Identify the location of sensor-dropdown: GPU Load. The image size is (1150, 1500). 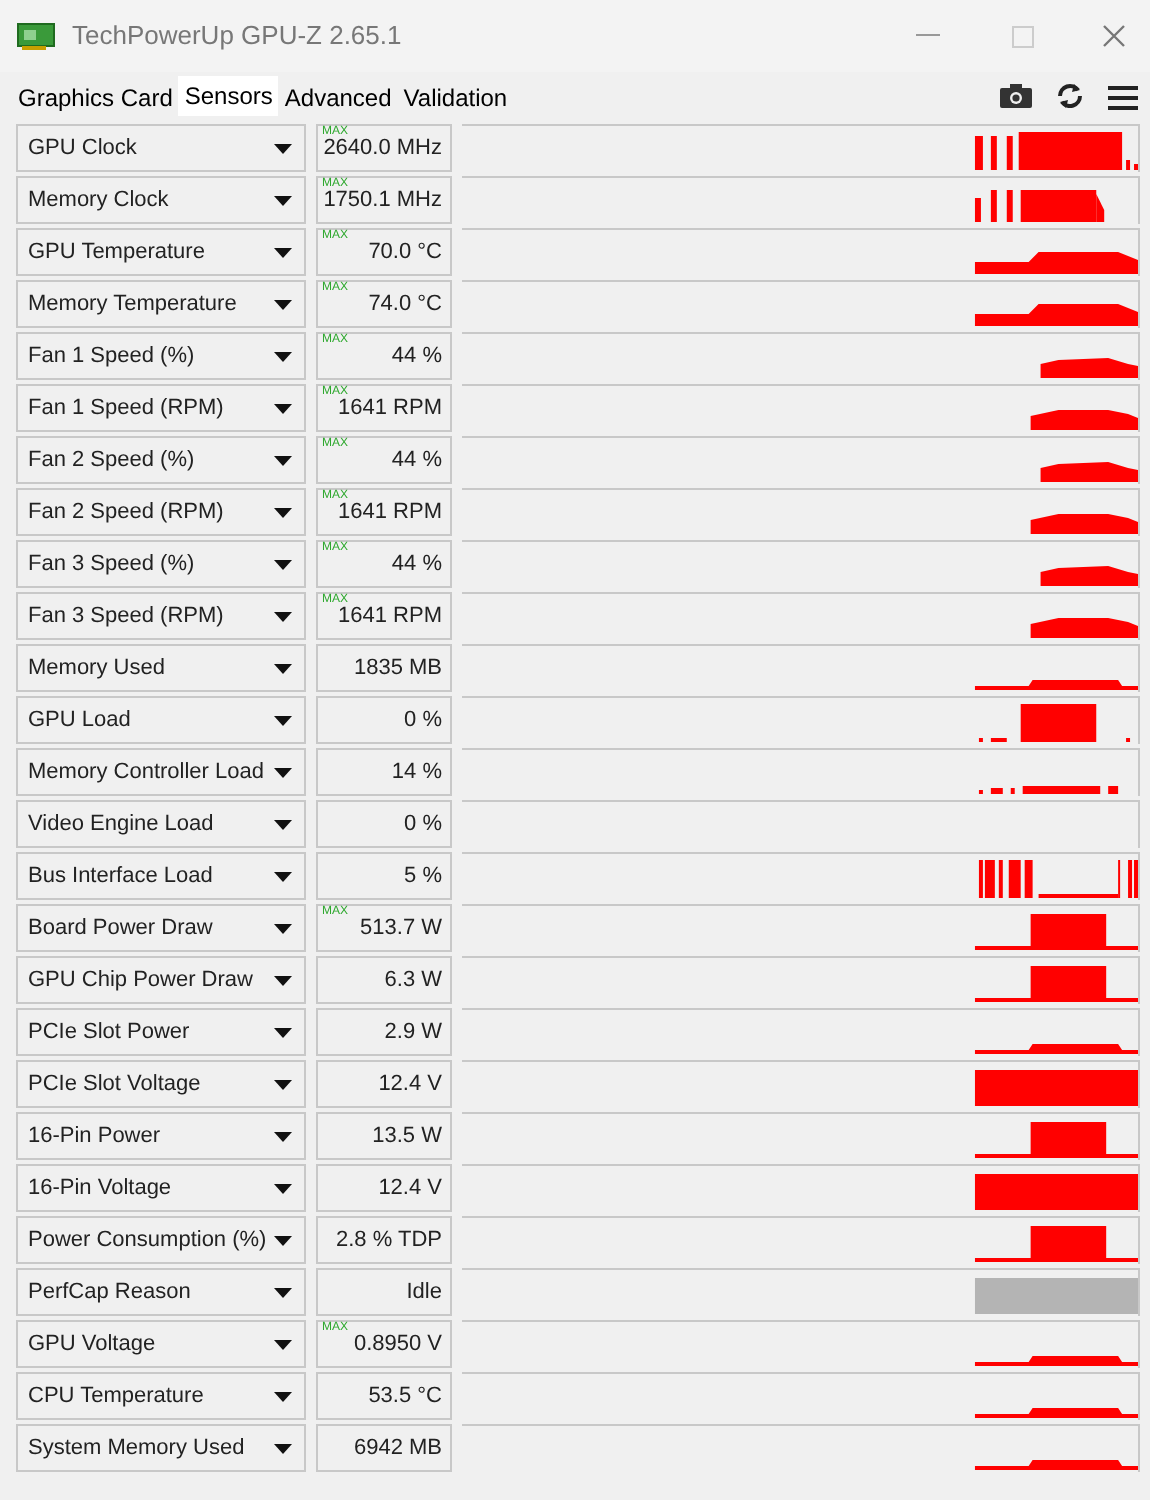
(161, 720).